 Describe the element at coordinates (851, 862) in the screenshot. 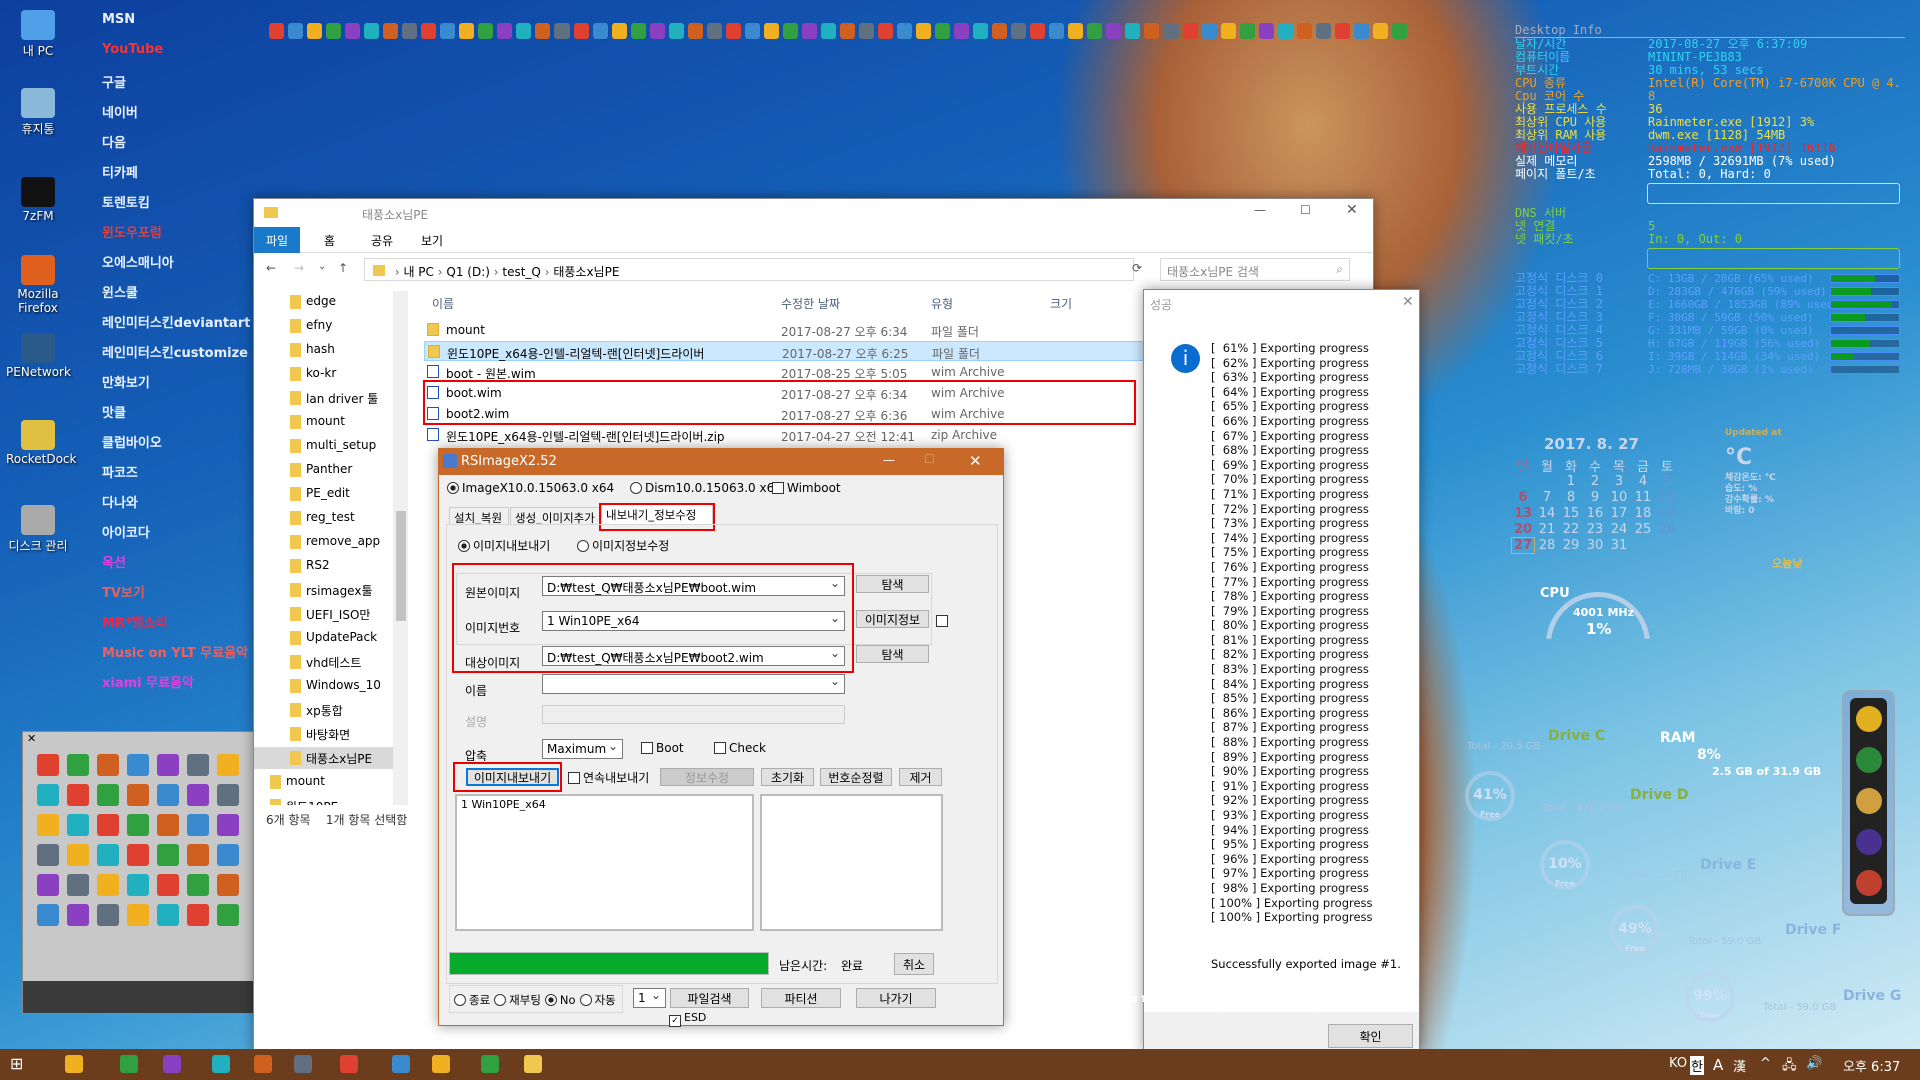

I see `image-detail-list` at that location.